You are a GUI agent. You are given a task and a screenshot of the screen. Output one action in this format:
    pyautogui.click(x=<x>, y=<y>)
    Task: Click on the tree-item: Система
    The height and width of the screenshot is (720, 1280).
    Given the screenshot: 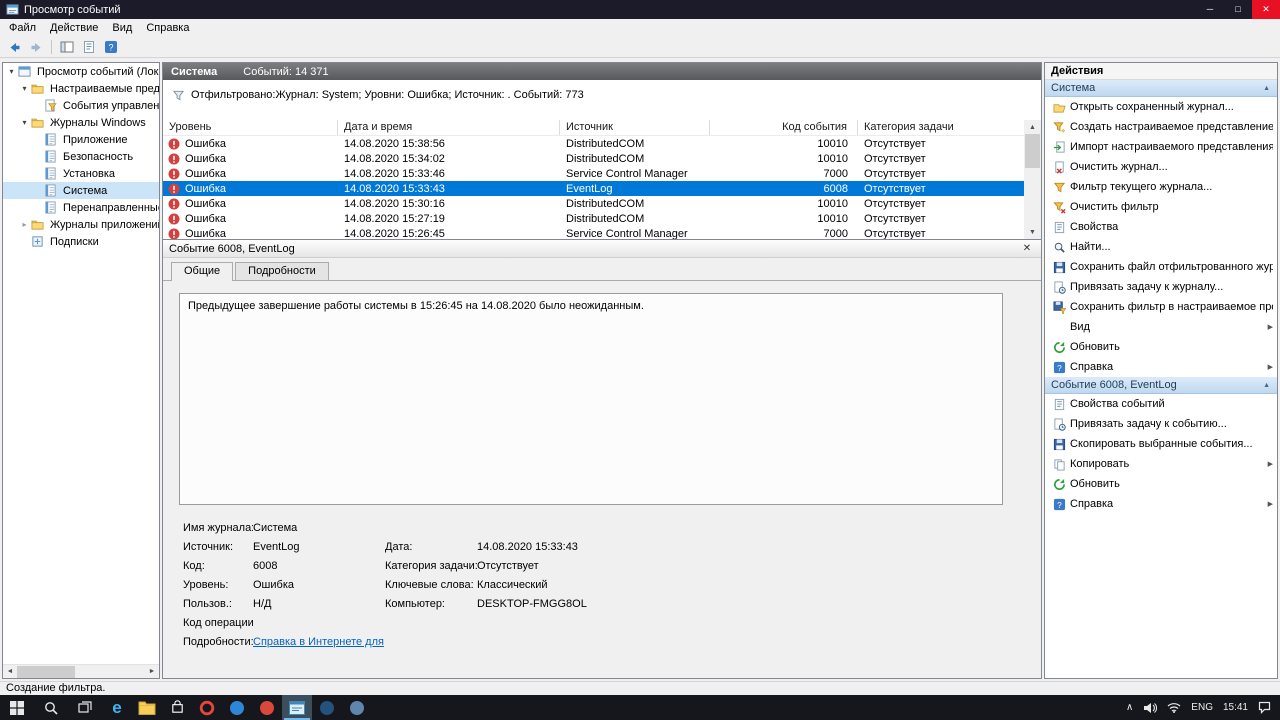 What is the action you would take?
    pyautogui.click(x=81, y=190)
    